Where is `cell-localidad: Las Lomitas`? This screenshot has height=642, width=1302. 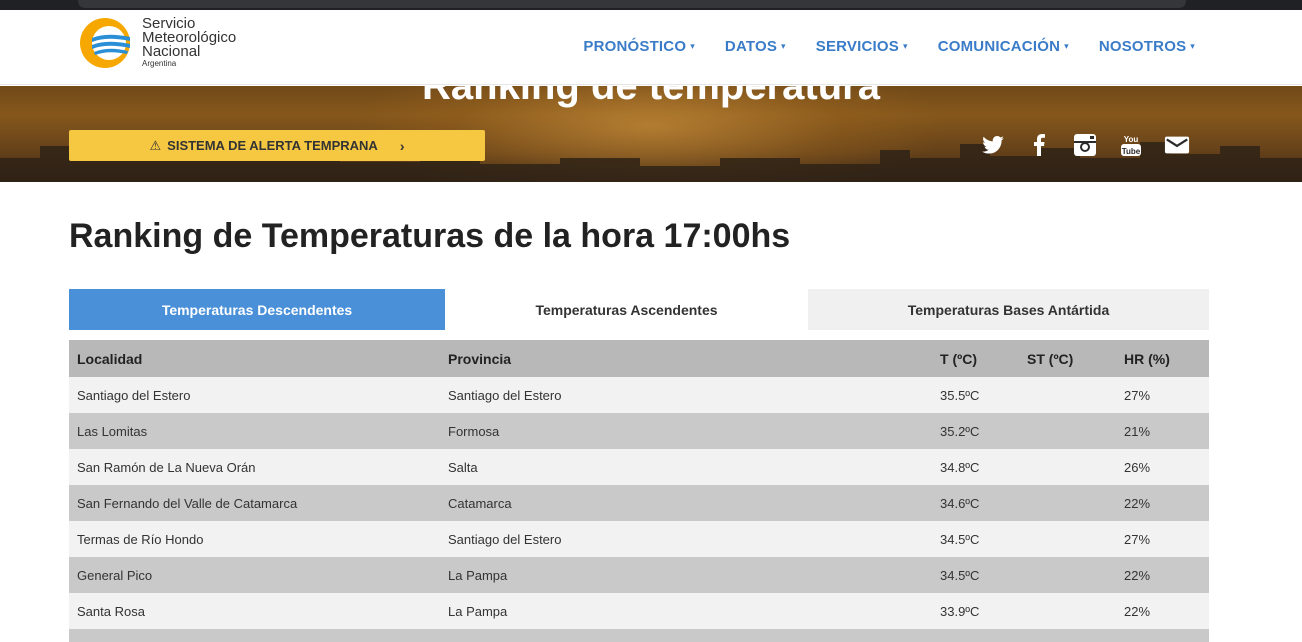
cell-localidad: Las Lomitas is located at coordinates (112, 431).